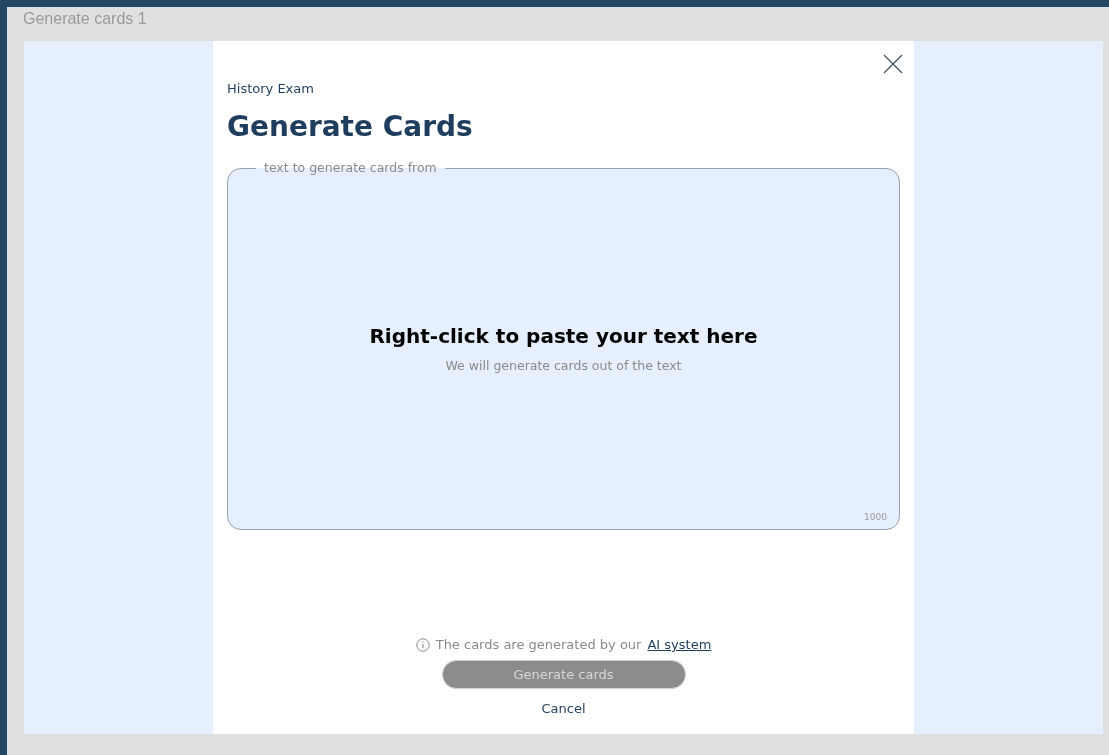  I want to click on breadcrumb: History Exam, so click(270, 88).